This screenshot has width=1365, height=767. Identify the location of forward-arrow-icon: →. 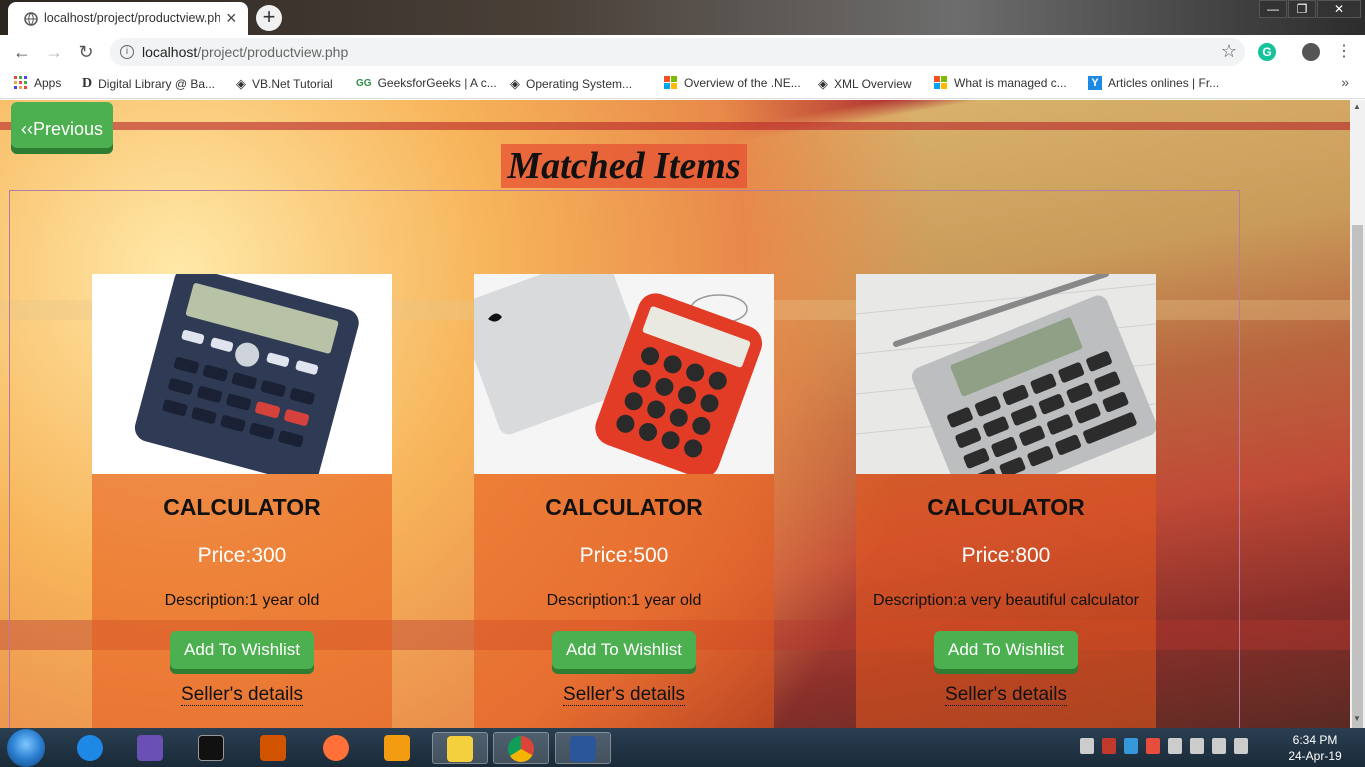
(54, 52).